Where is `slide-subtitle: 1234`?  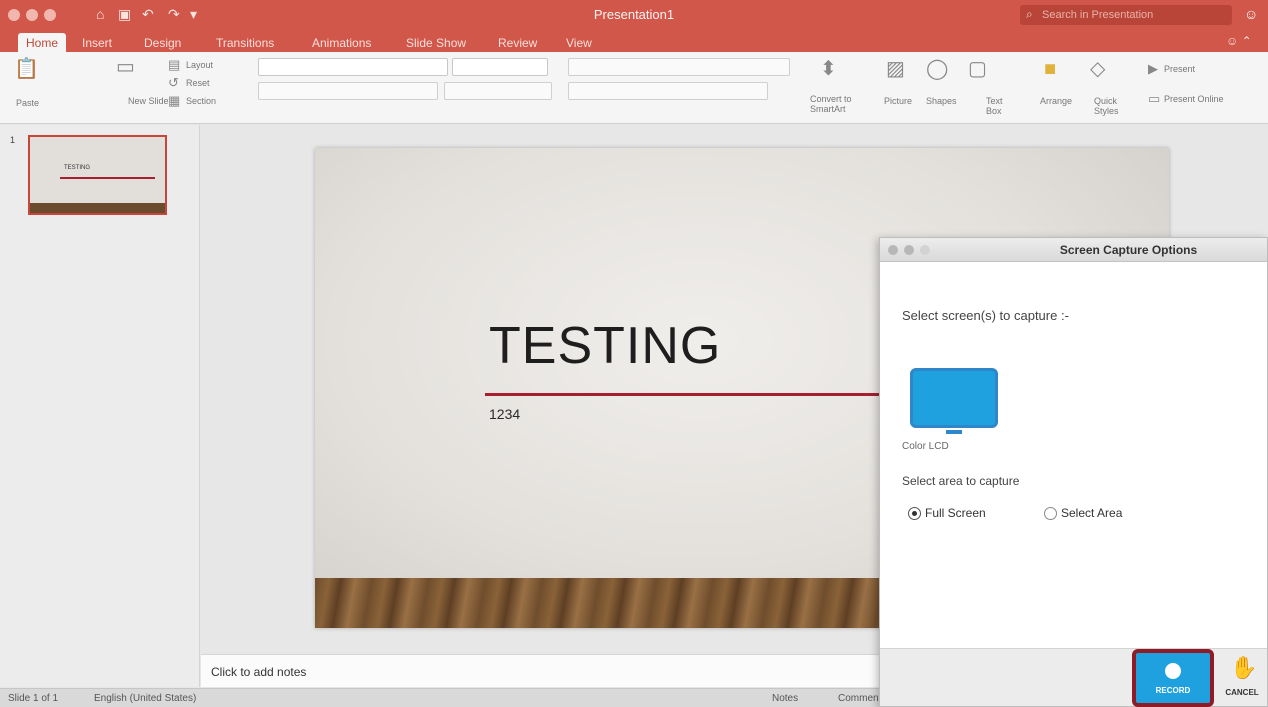
slide-subtitle: 1234 is located at coordinates (504, 414).